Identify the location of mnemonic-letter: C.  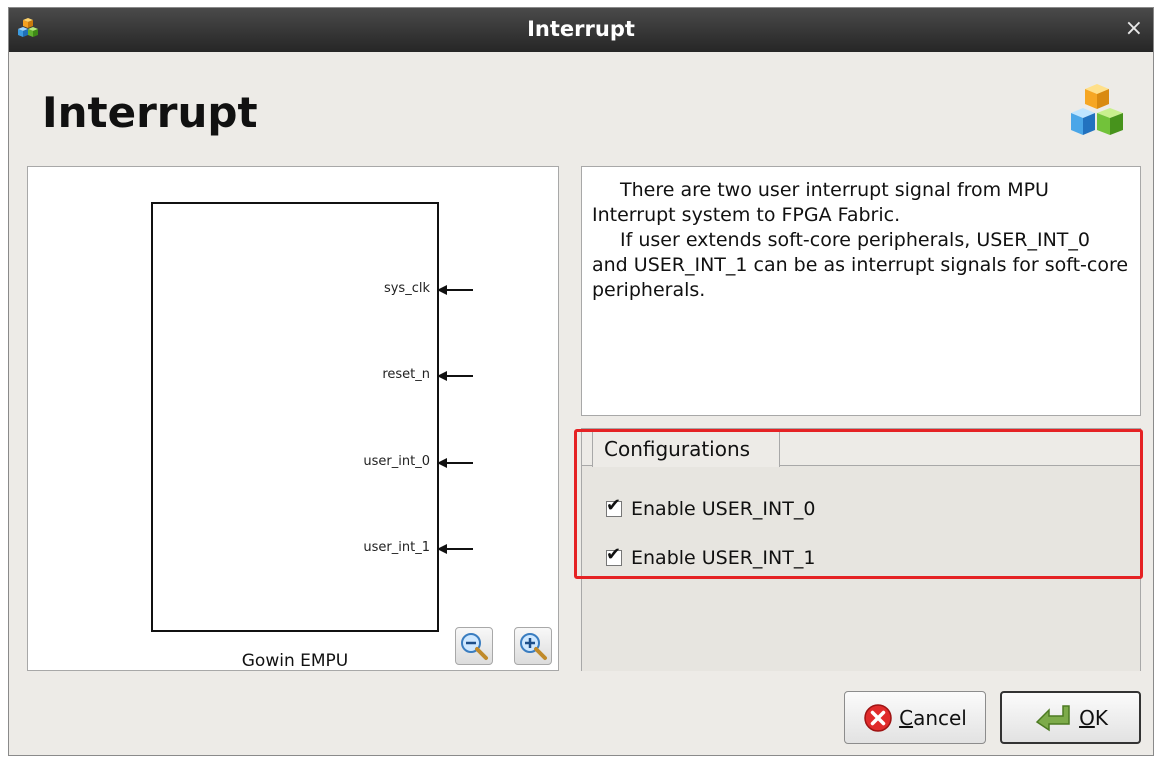
(906, 717).